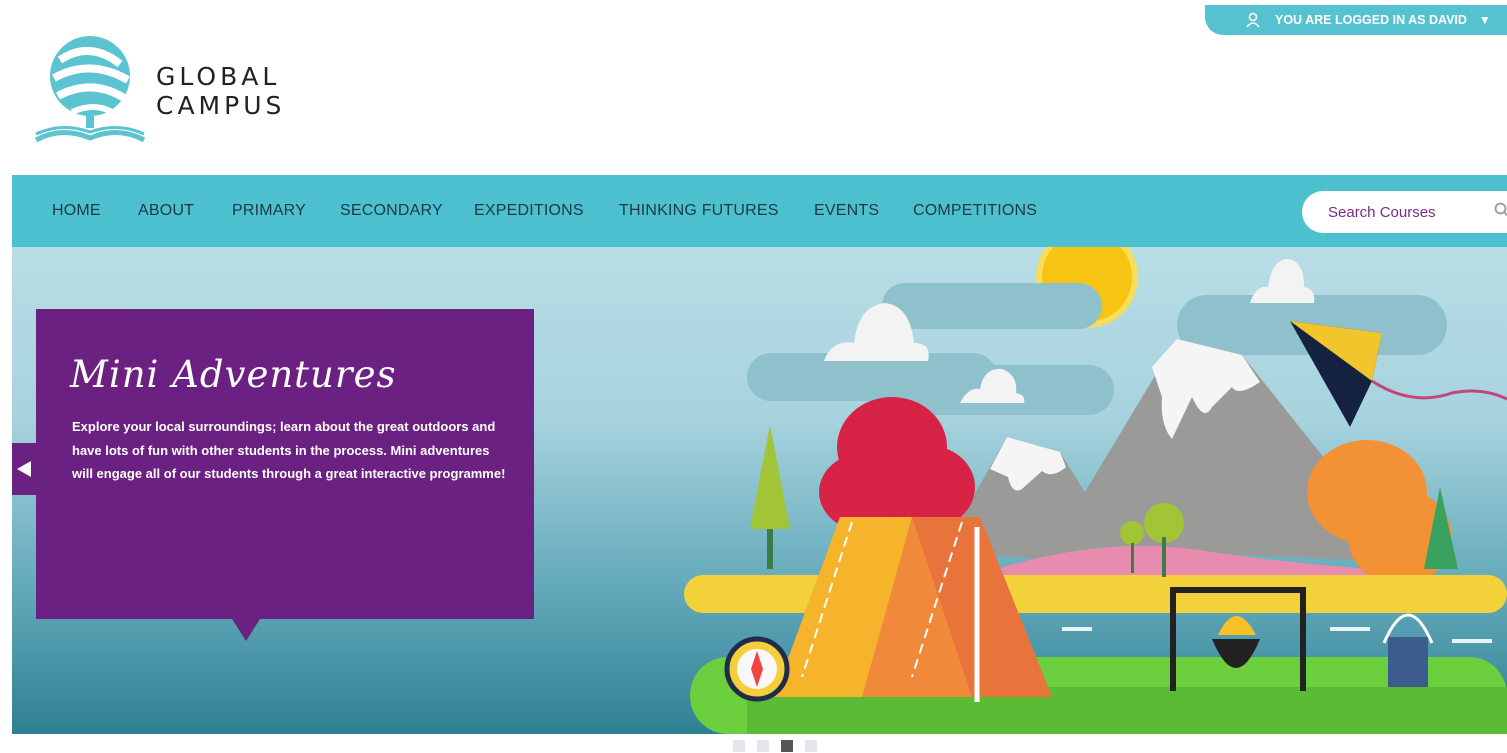 The height and width of the screenshot is (753, 1507). What do you see at coordinates (1371, 20) in the screenshot?
I see `logged-in-text: YOU ARE LOGGED IN AS DAVID` at bounding box center [1371, 20].